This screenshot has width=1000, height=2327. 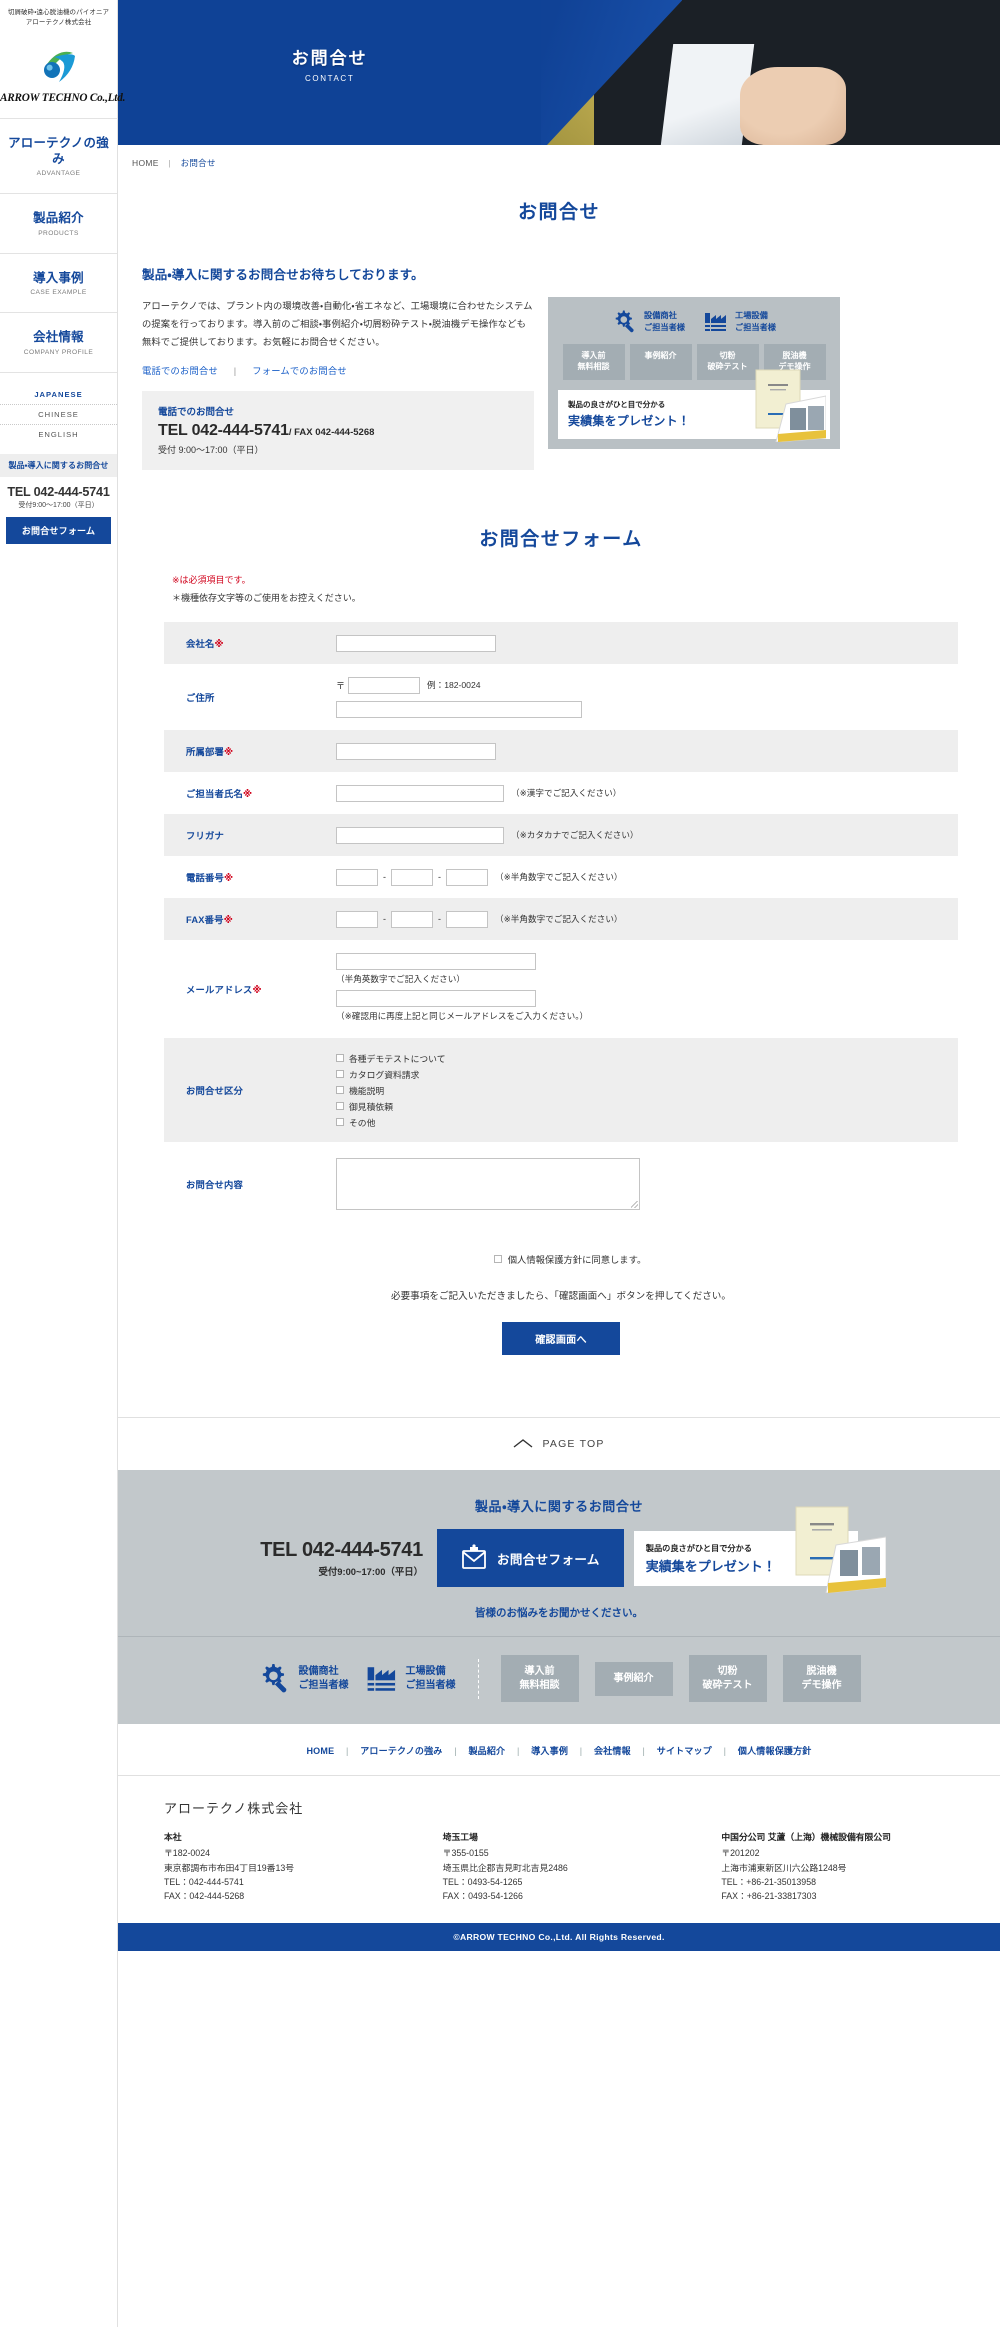 I want to click on promo-target-line1: 工場設備, so click(x=751, y=316).